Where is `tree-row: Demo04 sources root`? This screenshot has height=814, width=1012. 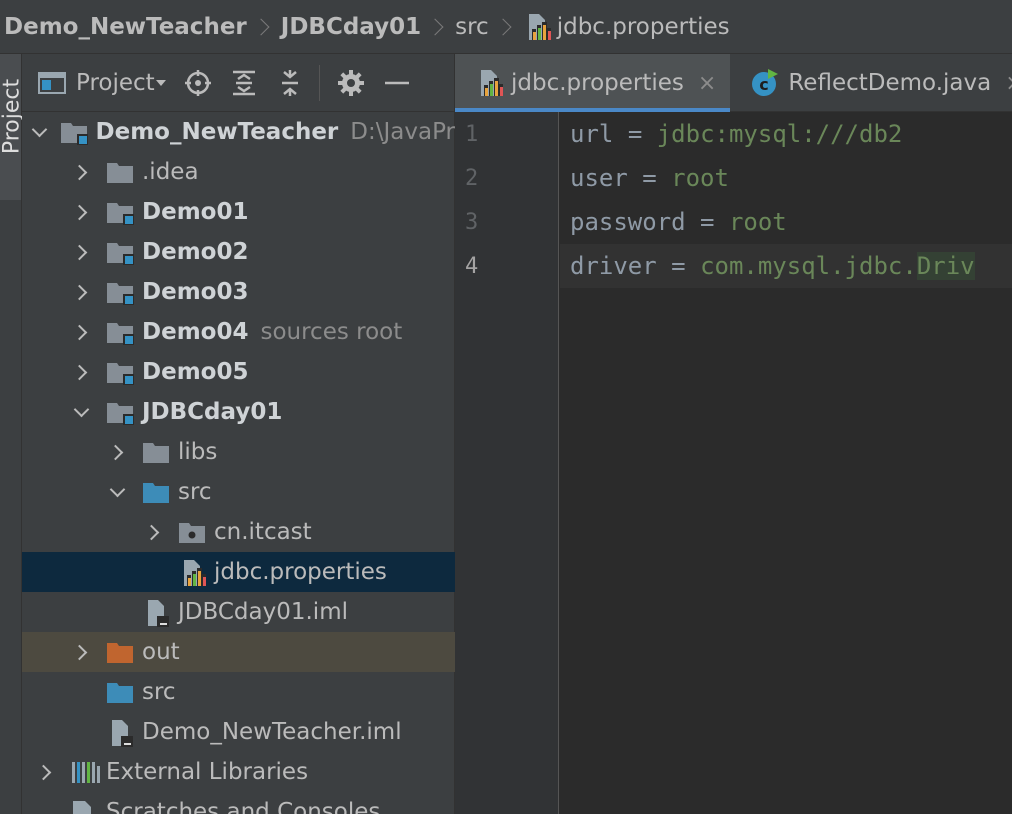 tree-row: Demo04 sources root is located at coordinates (238, 332).